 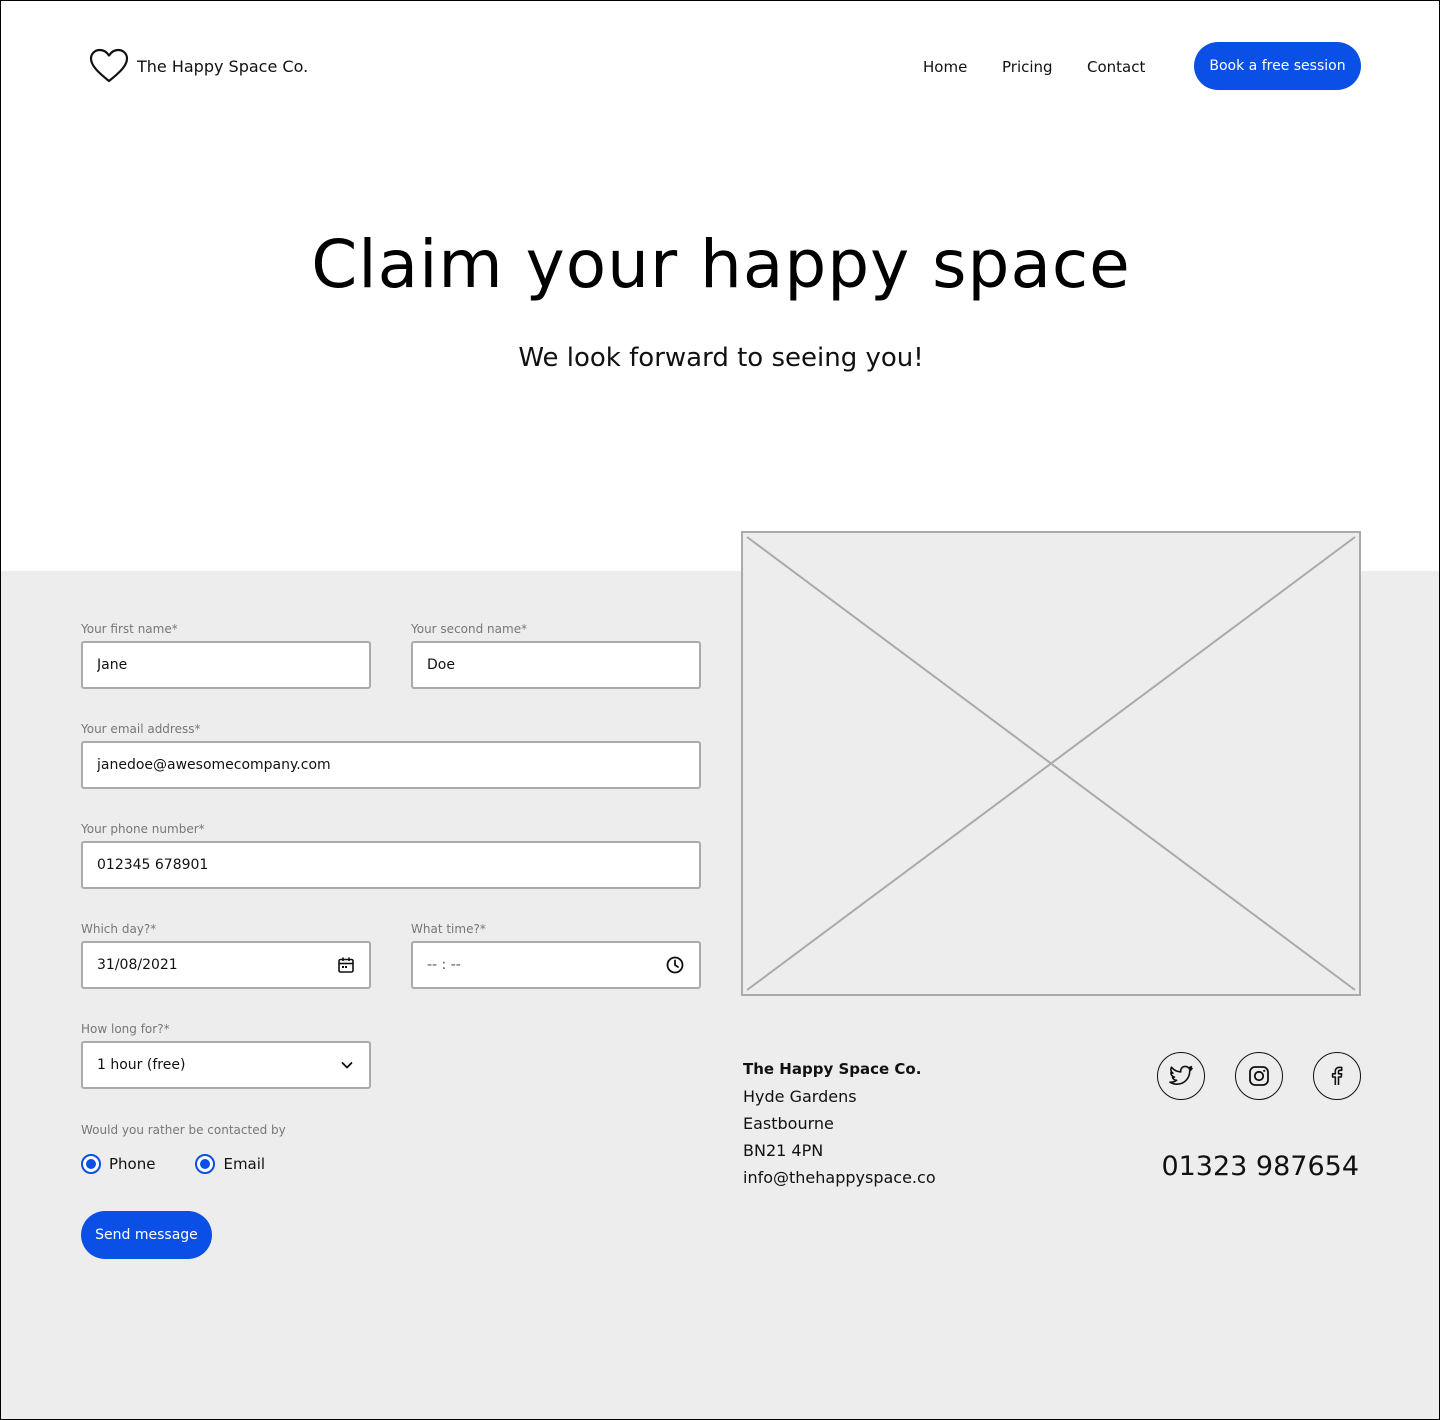 I want to click on instagram-icon, so click(x=1259, y=1076).